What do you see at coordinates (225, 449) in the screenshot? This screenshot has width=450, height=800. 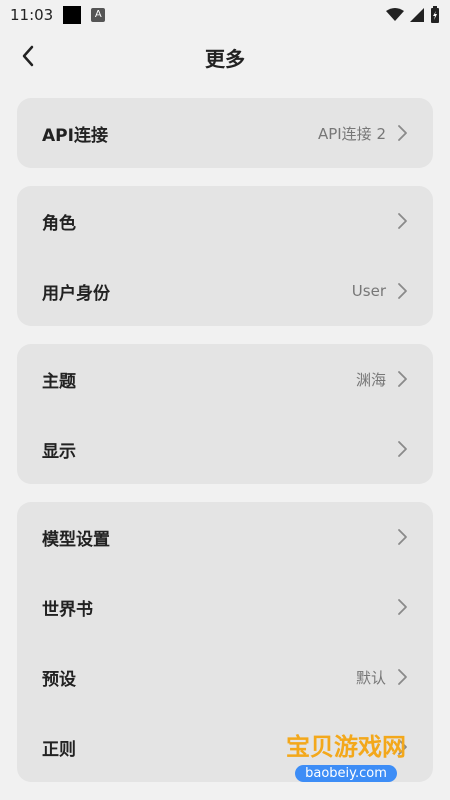 I see `settings-item-display: 显示` at bounding box center [225, 449].